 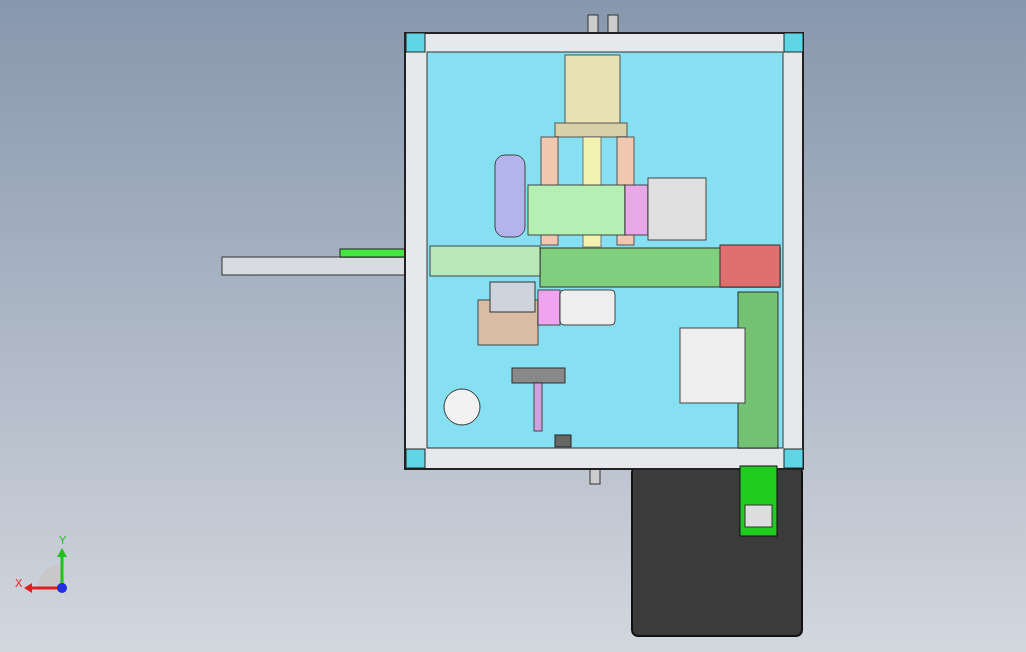 What do you see at coordinates (63, 540) in the screenshot?
I see `y-axis-label: Y` at bounding box center [63, 540].